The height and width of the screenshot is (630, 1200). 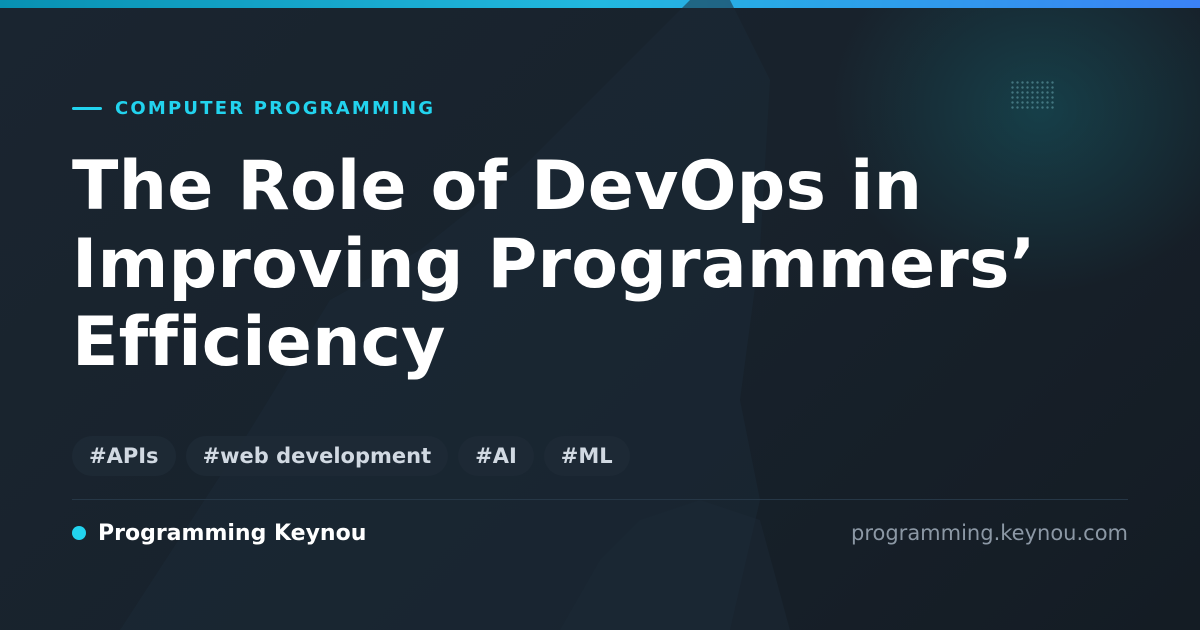 I want to click on dash-line-icon, so click(x=87, y=108).